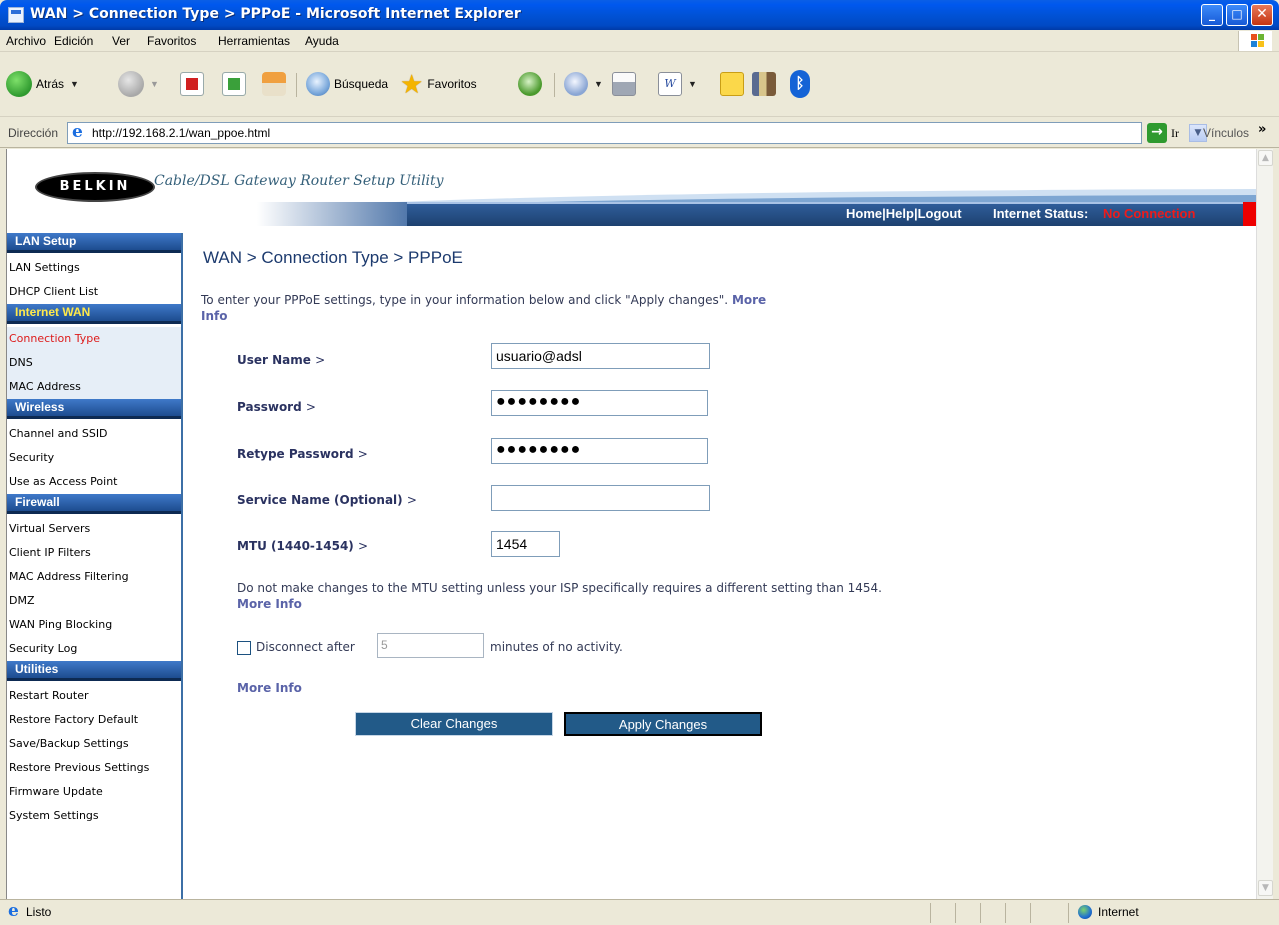 This screenshot has width=1279, height=925. Describe the element at coordinates (94, 816) in the screenshot. I see `sidebar-item-system-settings: System Settings` at that location.